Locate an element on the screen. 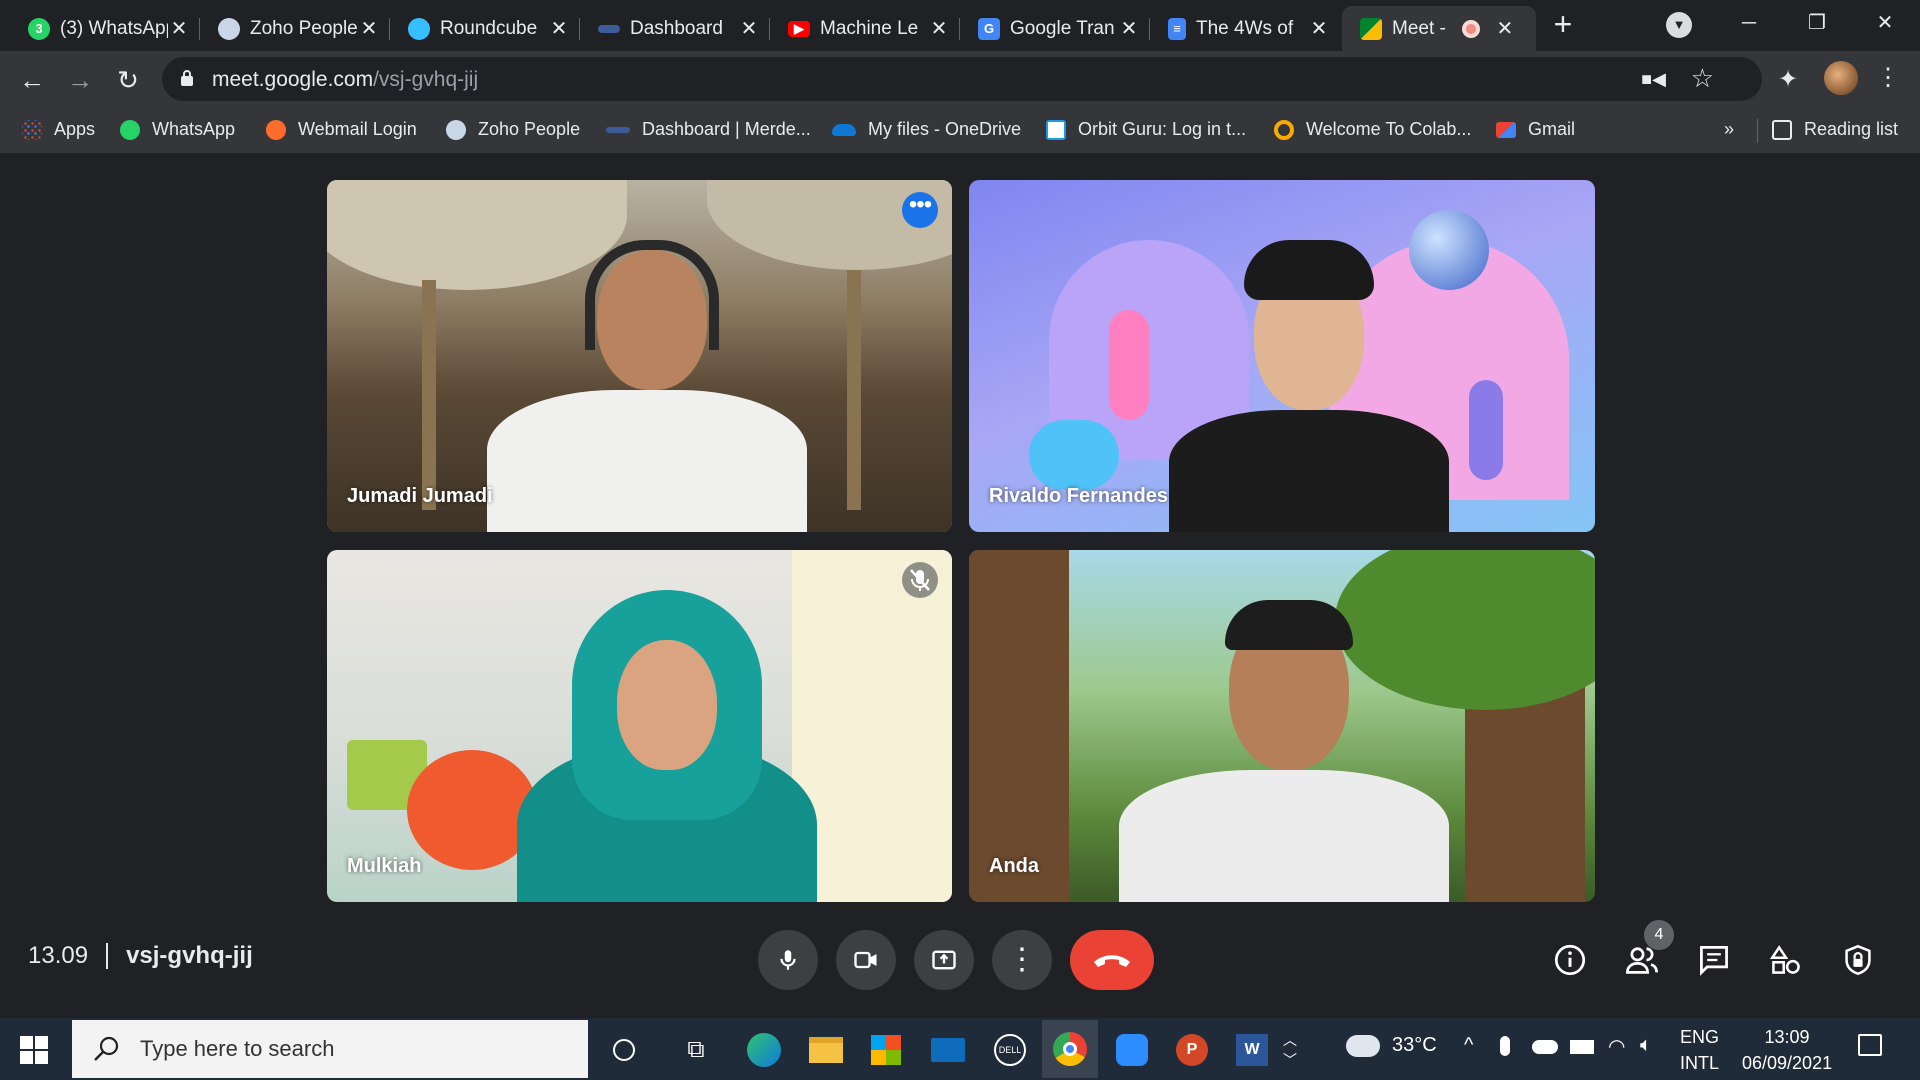  reading-list-button: Reading list is located at coordinates (1835, 129).